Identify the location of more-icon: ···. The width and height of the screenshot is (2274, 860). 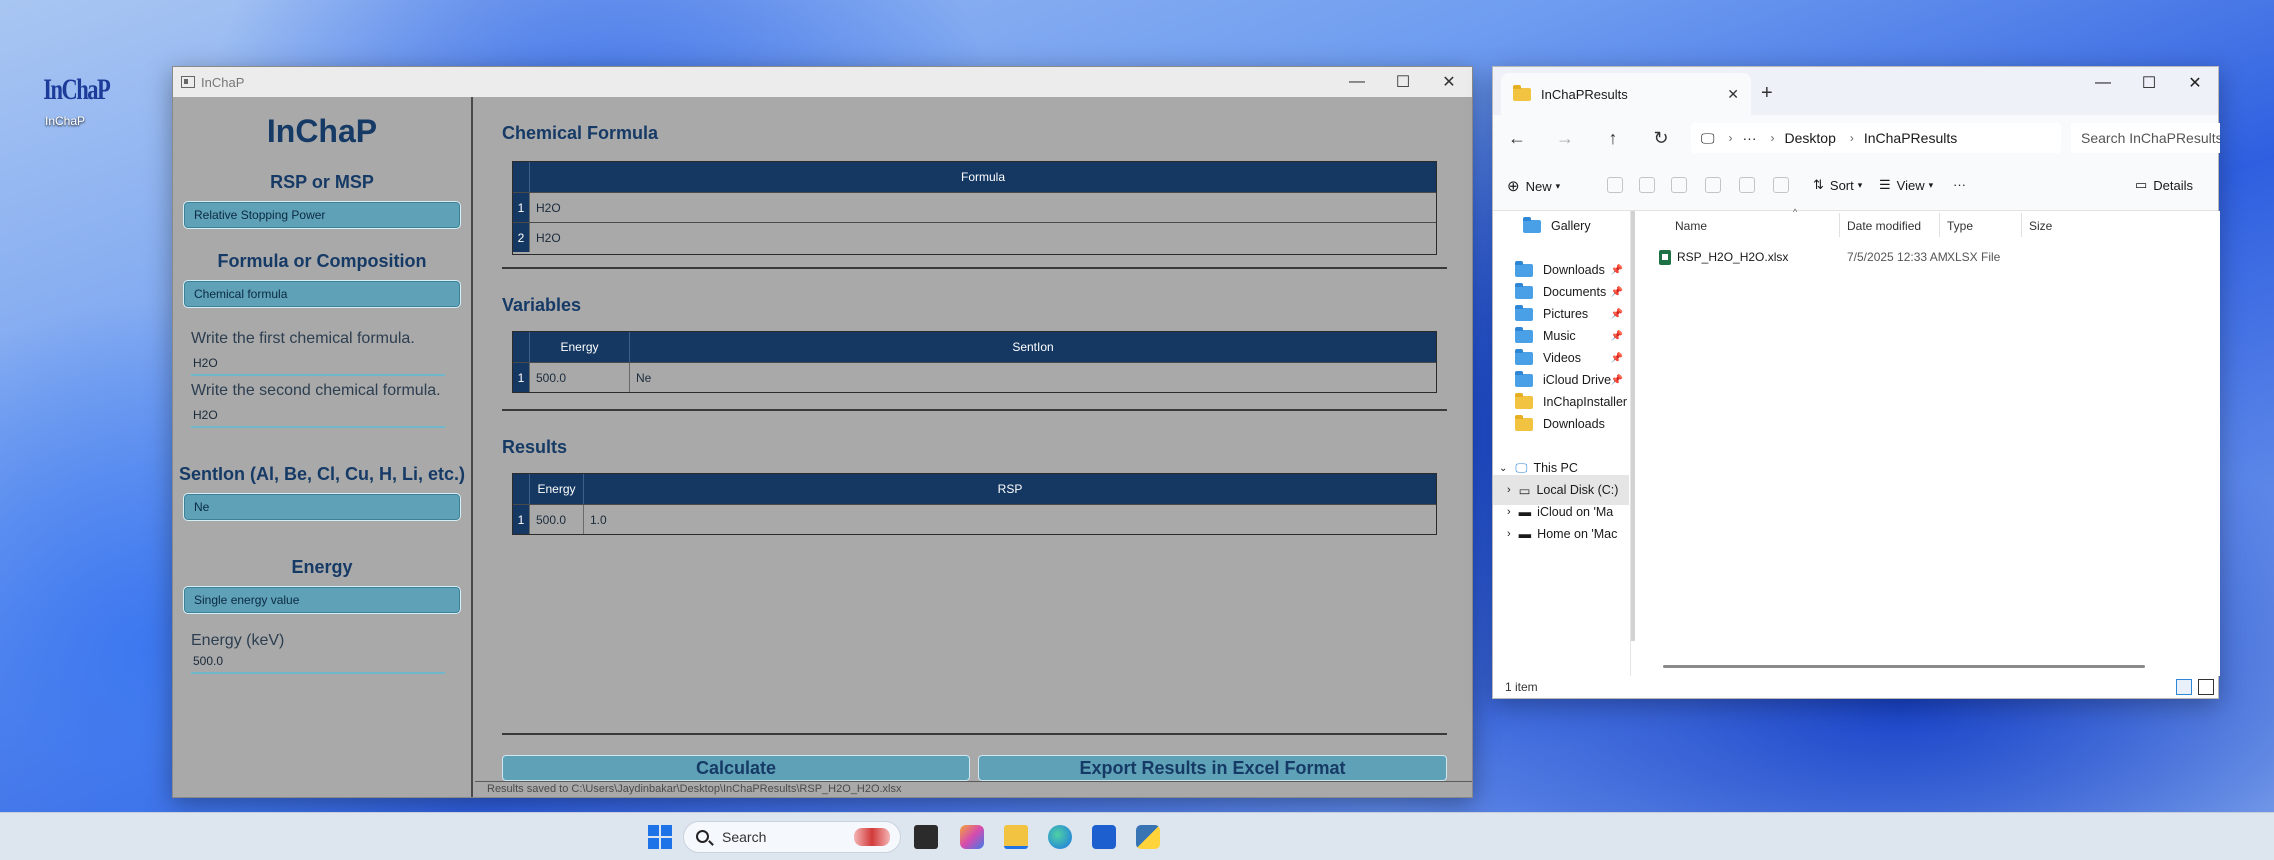
(1750, 138).